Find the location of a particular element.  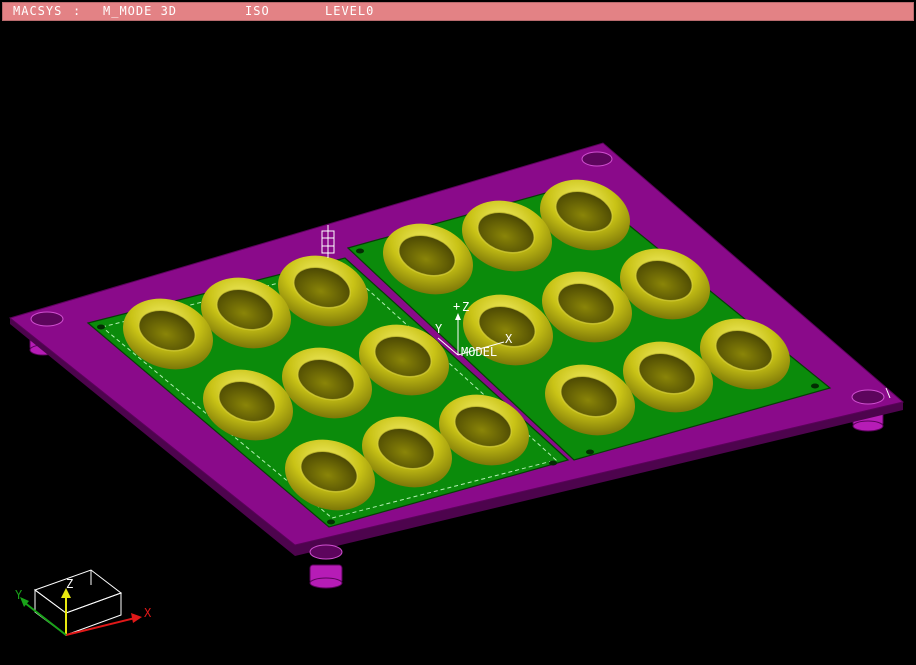

triad-z-label: Z is located at coordinates (69, 584).